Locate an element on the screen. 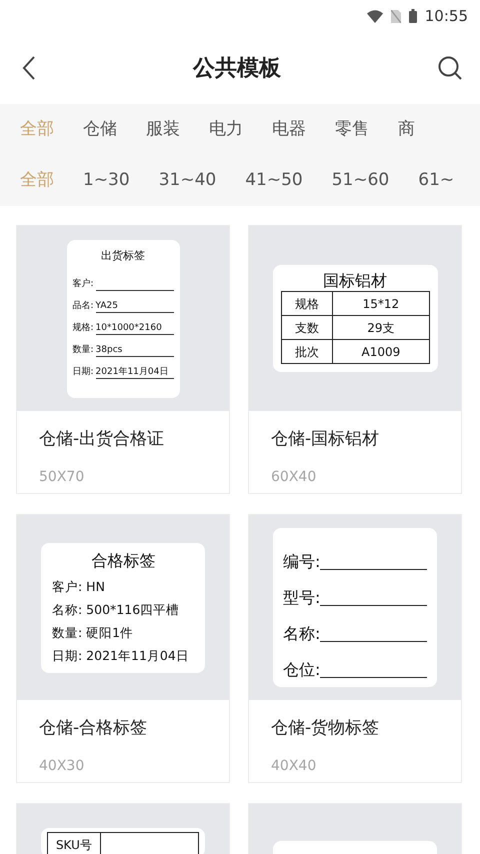 The image size is (480, 854). table-cell: 29支 is located at coordinates (380, 328).